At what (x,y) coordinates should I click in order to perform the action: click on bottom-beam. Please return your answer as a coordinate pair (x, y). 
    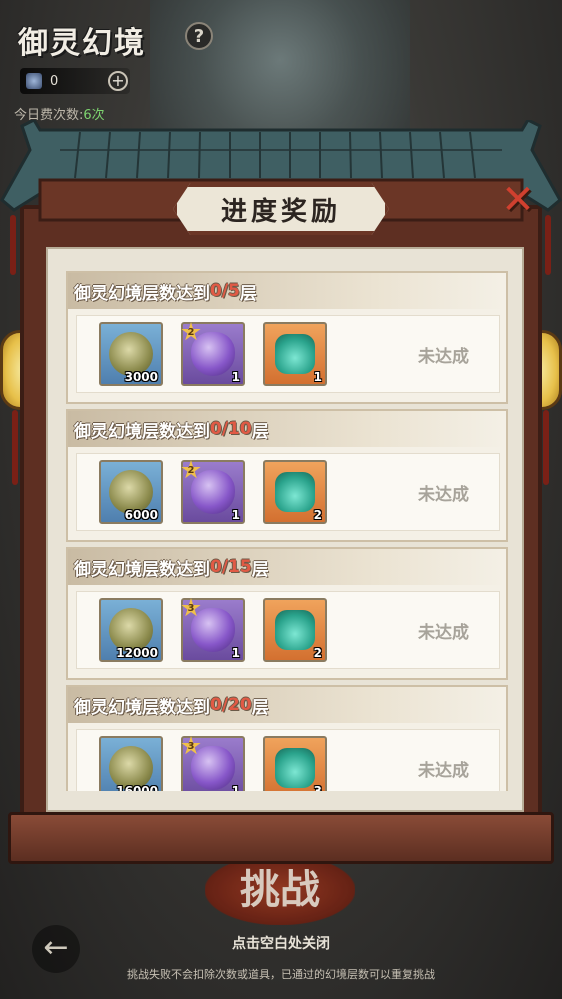
    Looking at the image, I should click on (281, 838).